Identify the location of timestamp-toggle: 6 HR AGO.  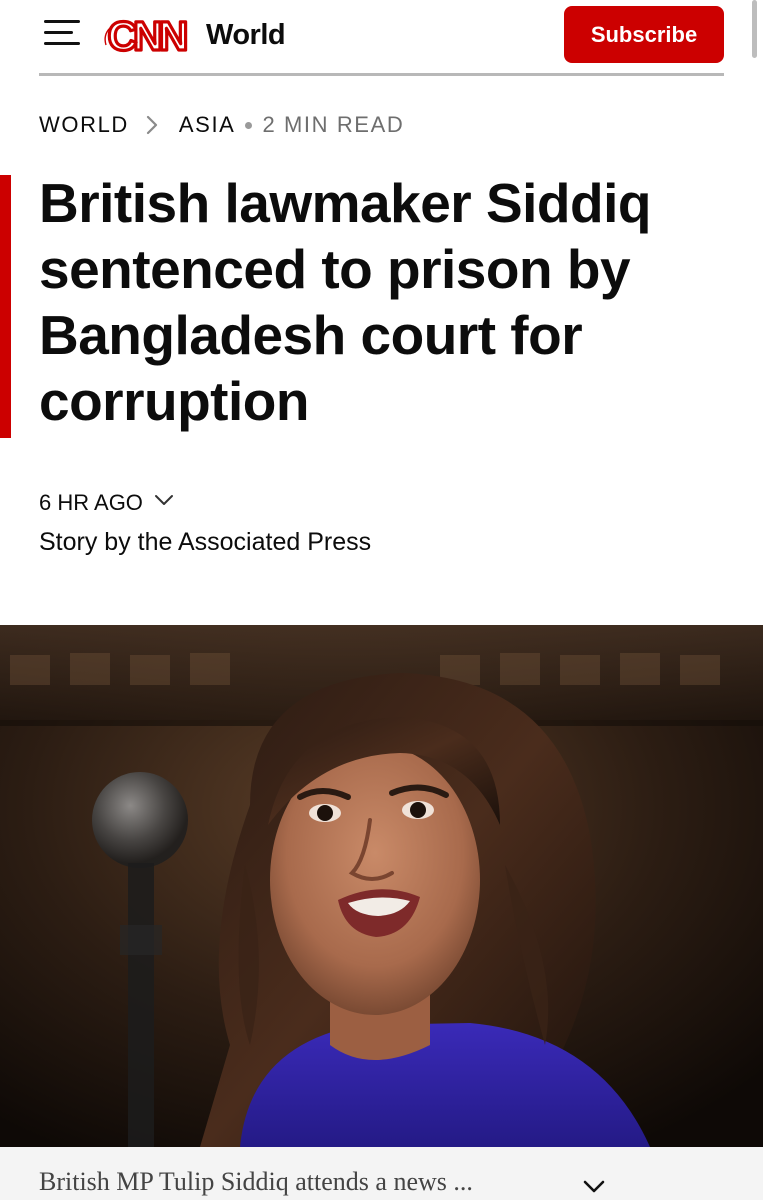
(107, 503).